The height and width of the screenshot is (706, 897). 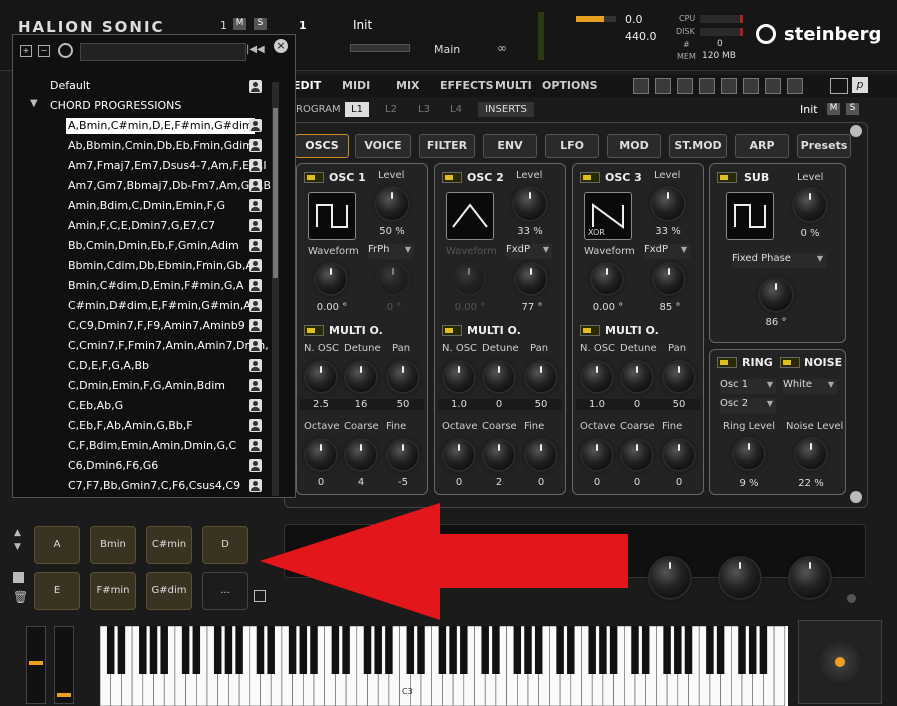 What do you see at coordinates (26, 51) in the screenshot?
I see `expand-icon: +` at bounding box center [26, 51].